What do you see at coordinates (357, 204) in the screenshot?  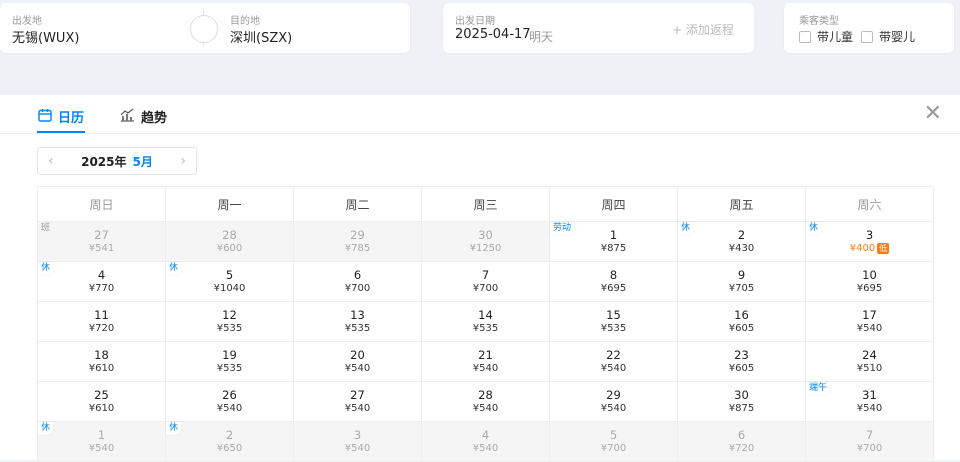 I see `weekday-tue: 周二` at bounding box center [357, 204].